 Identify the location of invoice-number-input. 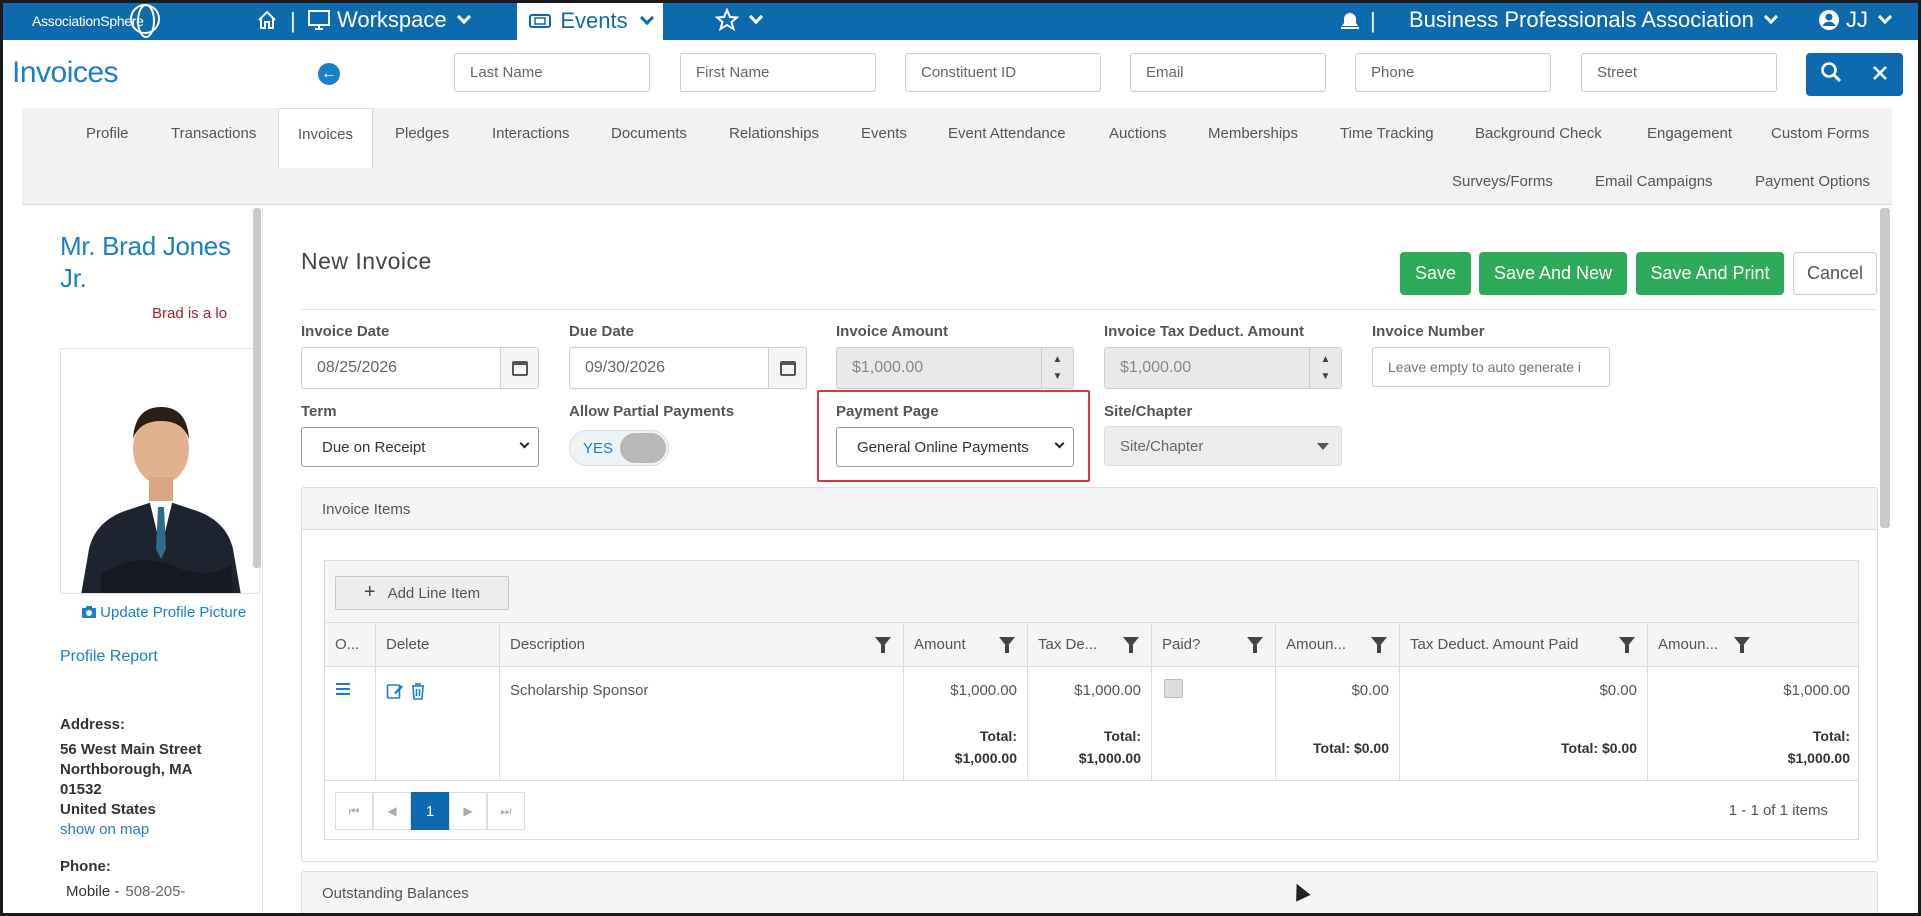
(1491, 367).